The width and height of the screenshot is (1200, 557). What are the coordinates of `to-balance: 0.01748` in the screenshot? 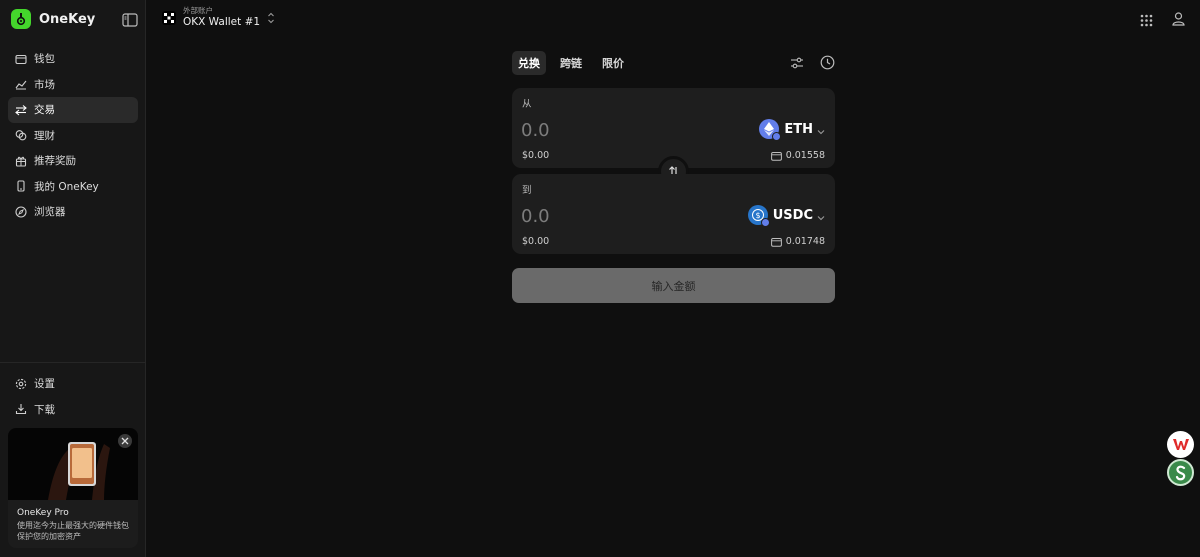 It's located at (797, 241).